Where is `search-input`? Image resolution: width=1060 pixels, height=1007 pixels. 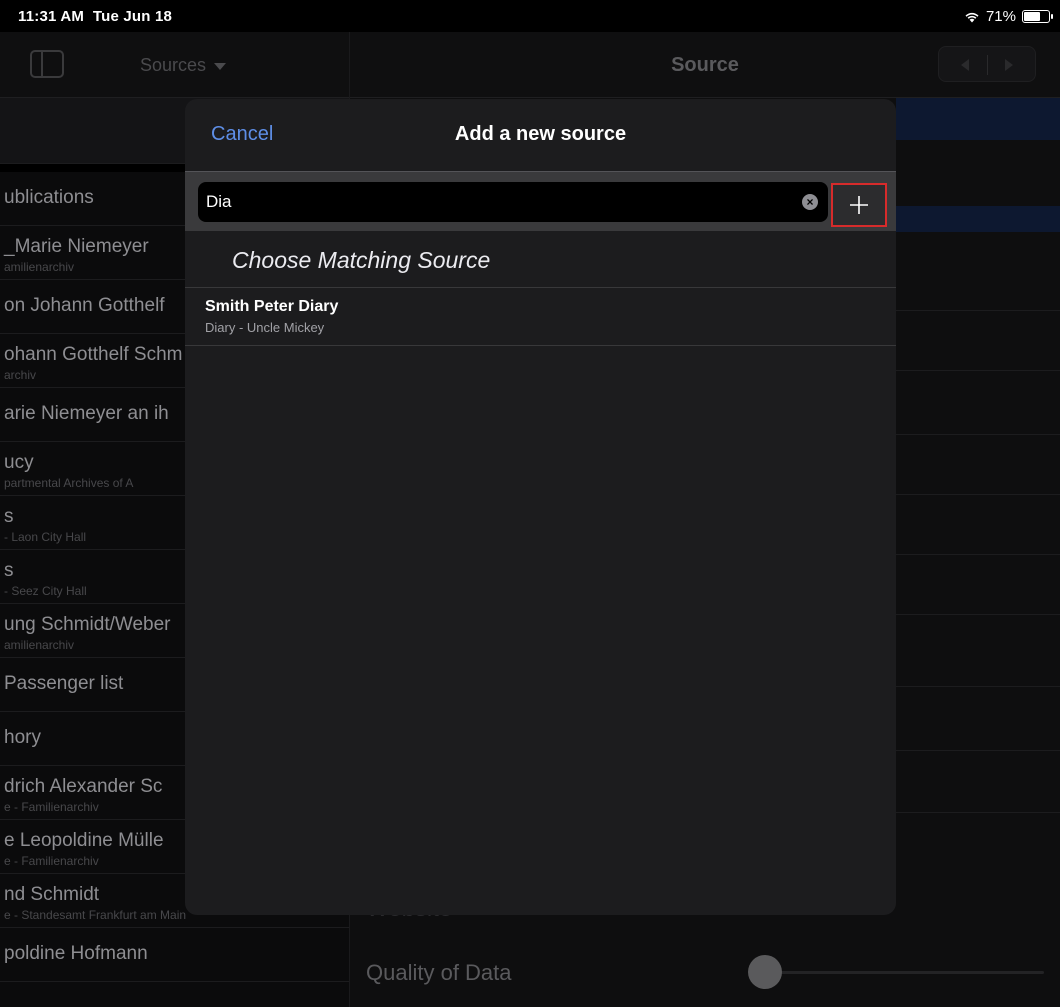 search-input is located at coordinates (501, 202).